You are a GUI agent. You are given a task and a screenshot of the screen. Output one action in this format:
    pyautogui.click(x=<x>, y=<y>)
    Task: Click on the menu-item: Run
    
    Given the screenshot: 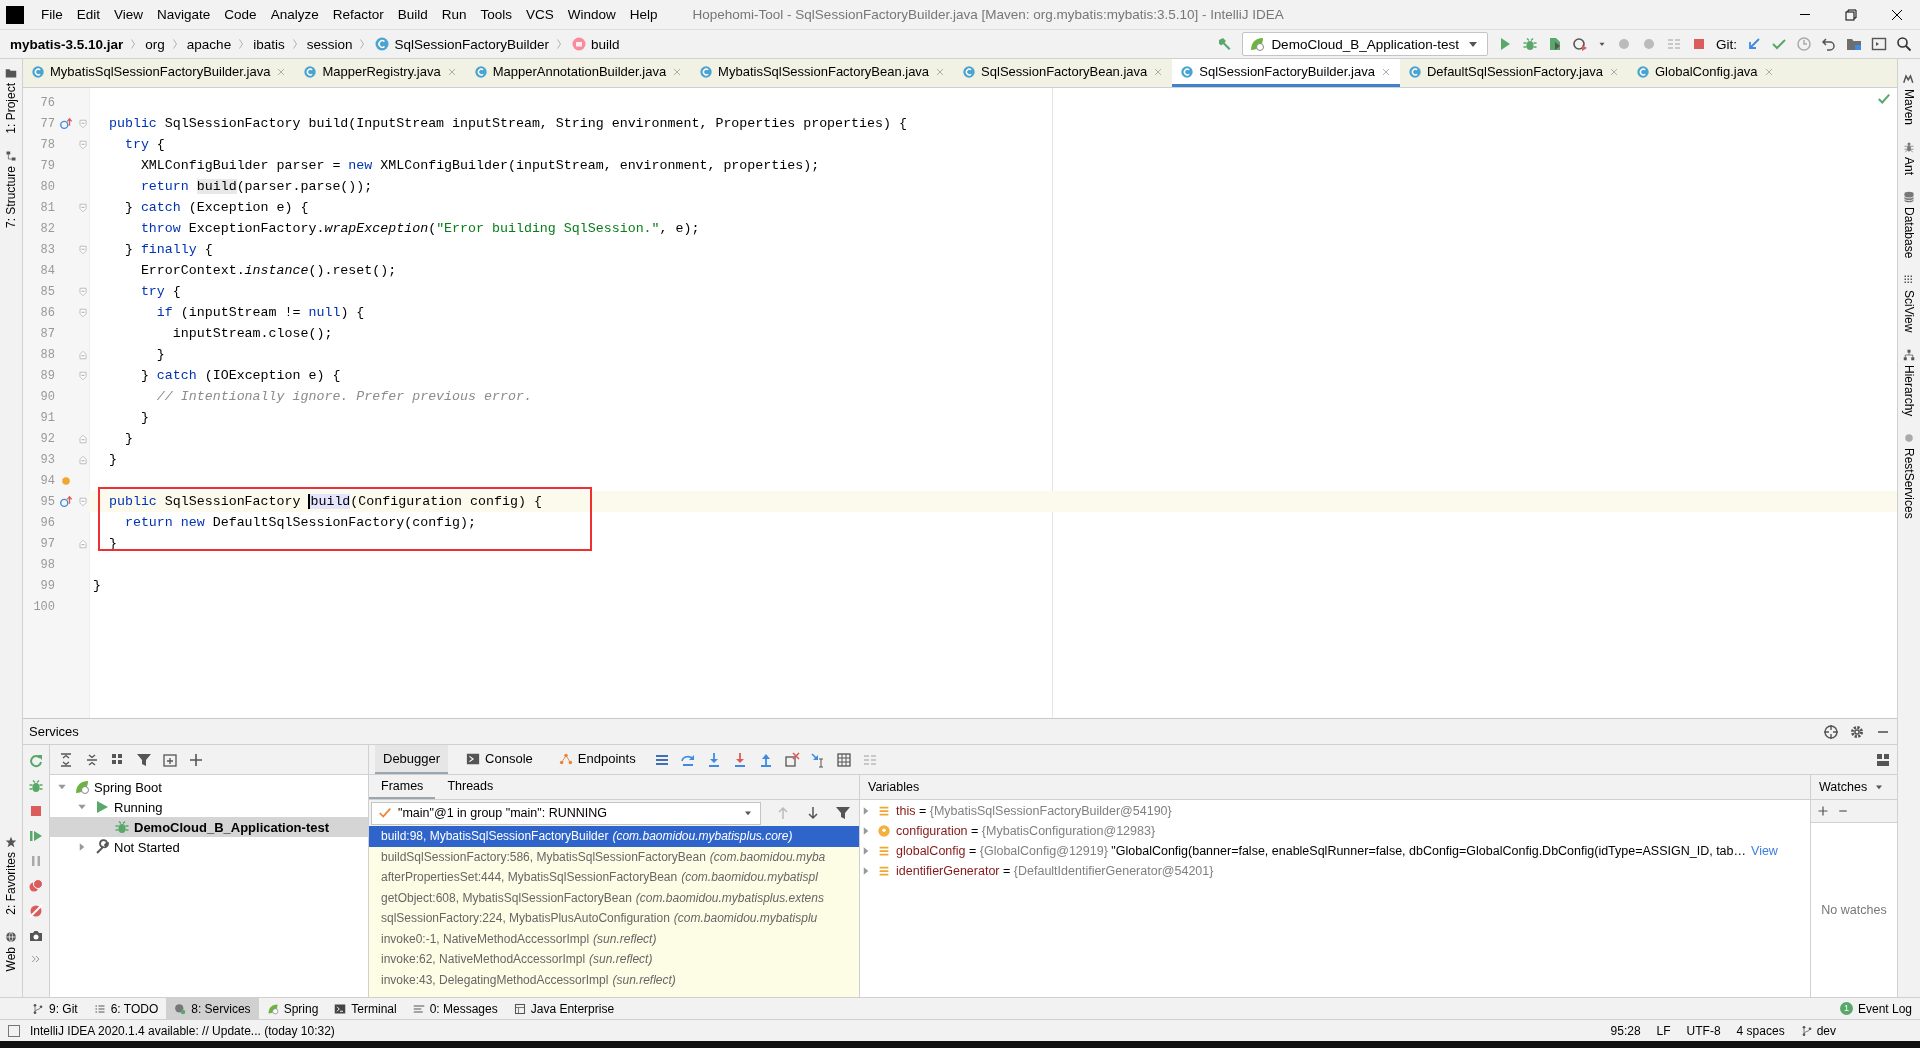 What is the action you would take?
    pyautogui.click(x=454, y=14)
    